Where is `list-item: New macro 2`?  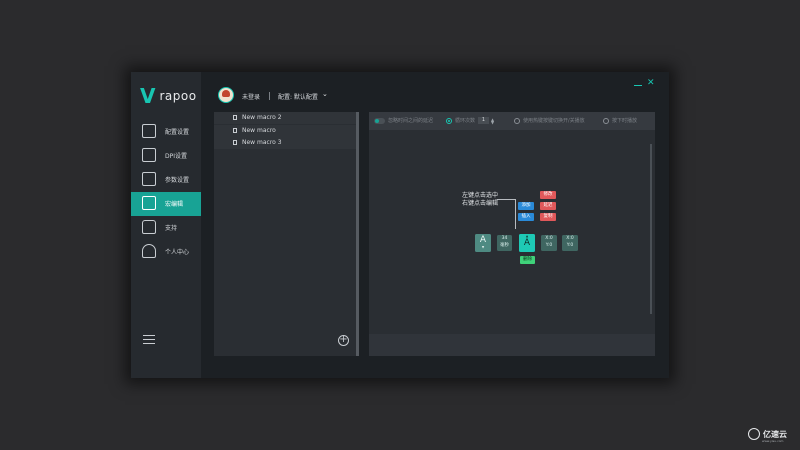 list-item: New macro 2 is located at coordinates (286, 118).